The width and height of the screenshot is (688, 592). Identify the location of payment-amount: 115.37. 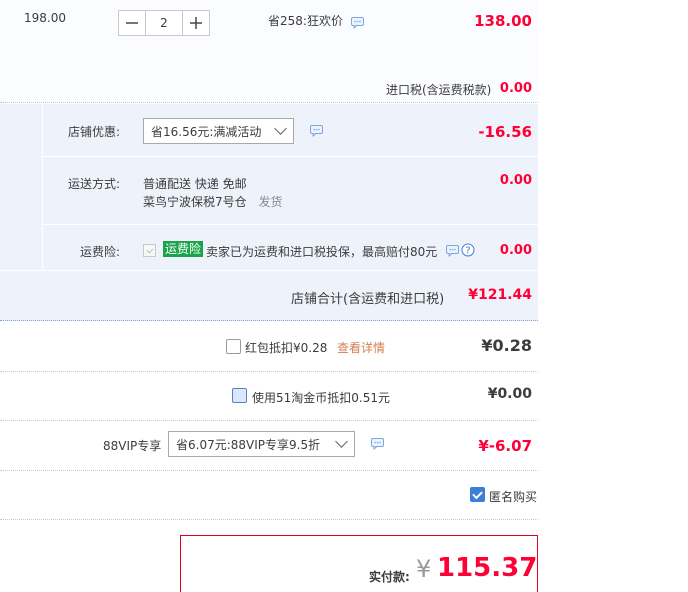
(487, 568).